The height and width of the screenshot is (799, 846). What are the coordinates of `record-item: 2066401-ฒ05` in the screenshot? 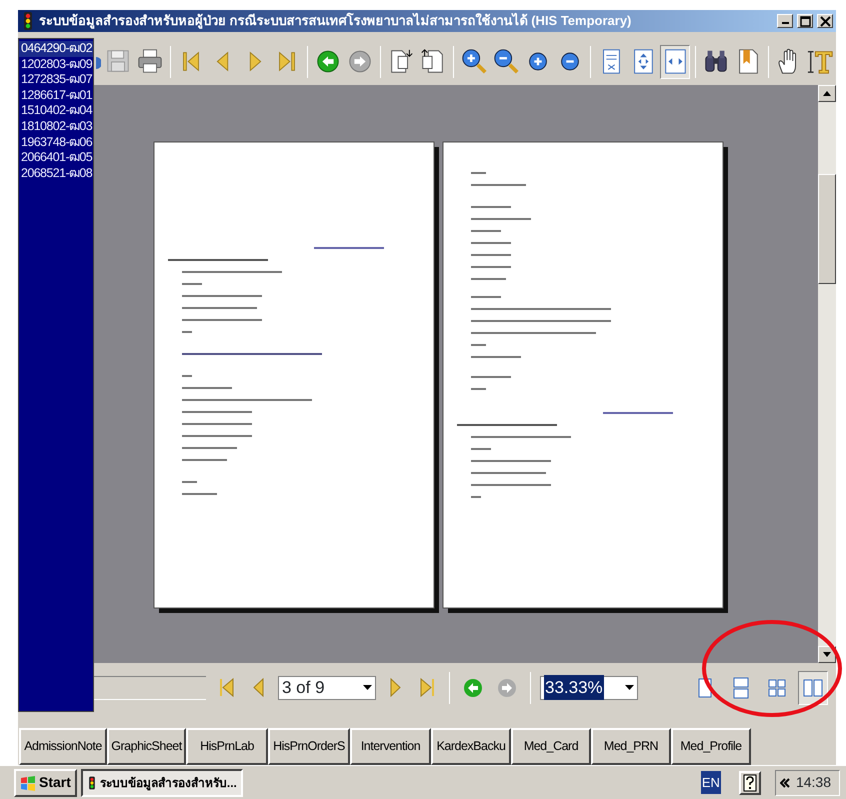 It's located at (56, 158).